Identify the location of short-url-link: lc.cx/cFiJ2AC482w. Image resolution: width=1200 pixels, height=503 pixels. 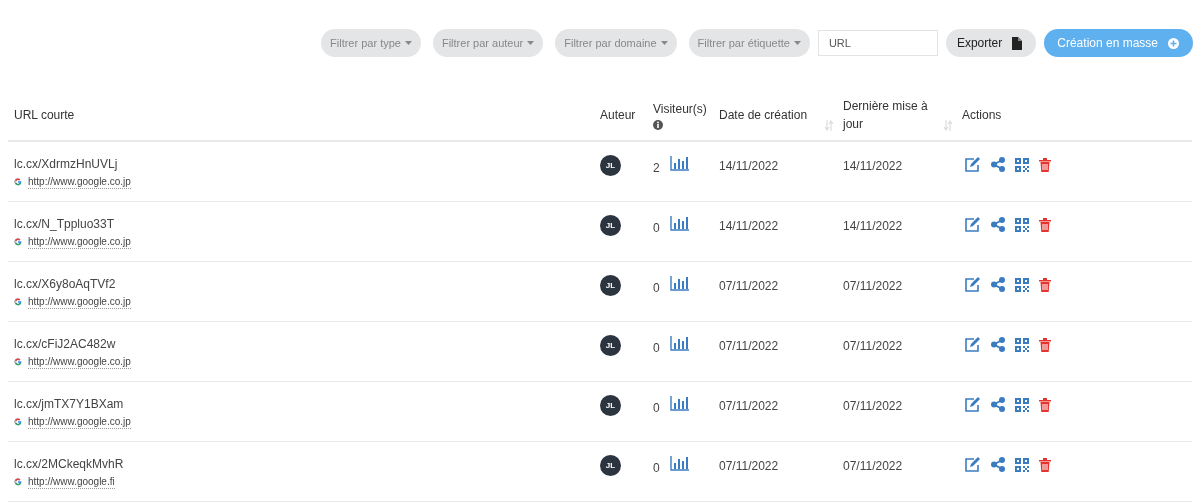
(65, 344).